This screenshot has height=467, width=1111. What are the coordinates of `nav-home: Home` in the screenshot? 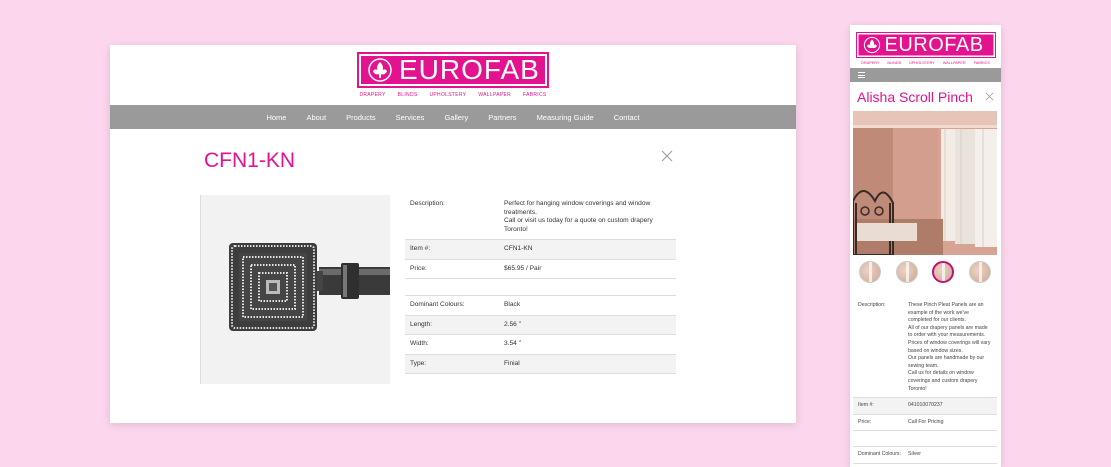 It's located at (276, 117).